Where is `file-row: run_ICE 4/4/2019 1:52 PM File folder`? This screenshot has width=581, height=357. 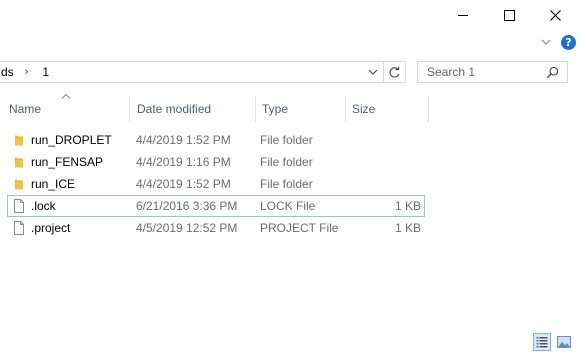
file-row: run_ICE 4/4/2019 1:52 PM File folder is located at coordinates (216, 184).